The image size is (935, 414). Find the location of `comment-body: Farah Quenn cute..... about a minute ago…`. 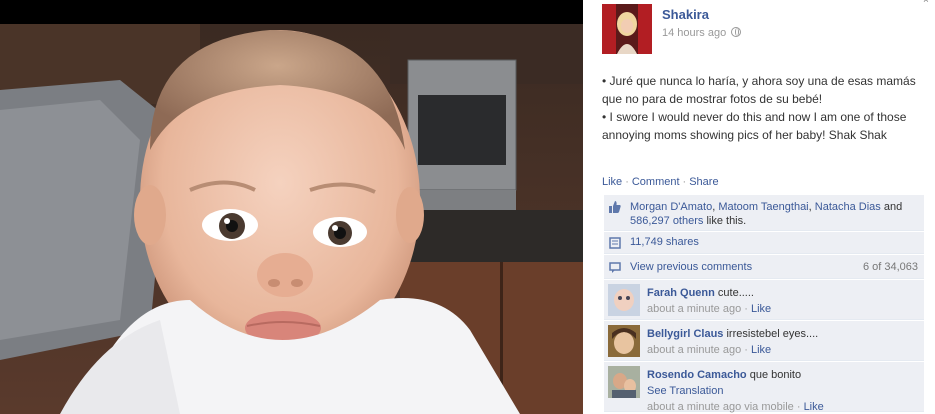

comment-body: Farah Quenn cute..... about a minute ago… is located at coordinates (783, 301).